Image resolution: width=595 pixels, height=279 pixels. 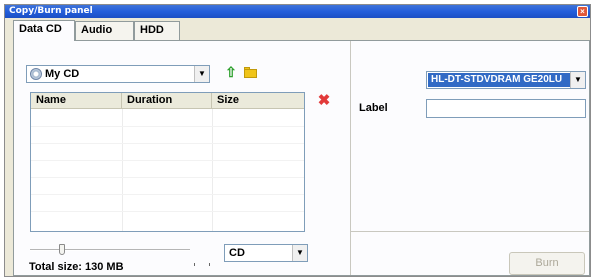 I want to click on media-type-select: CD ▼, so click(x=266, y=253).